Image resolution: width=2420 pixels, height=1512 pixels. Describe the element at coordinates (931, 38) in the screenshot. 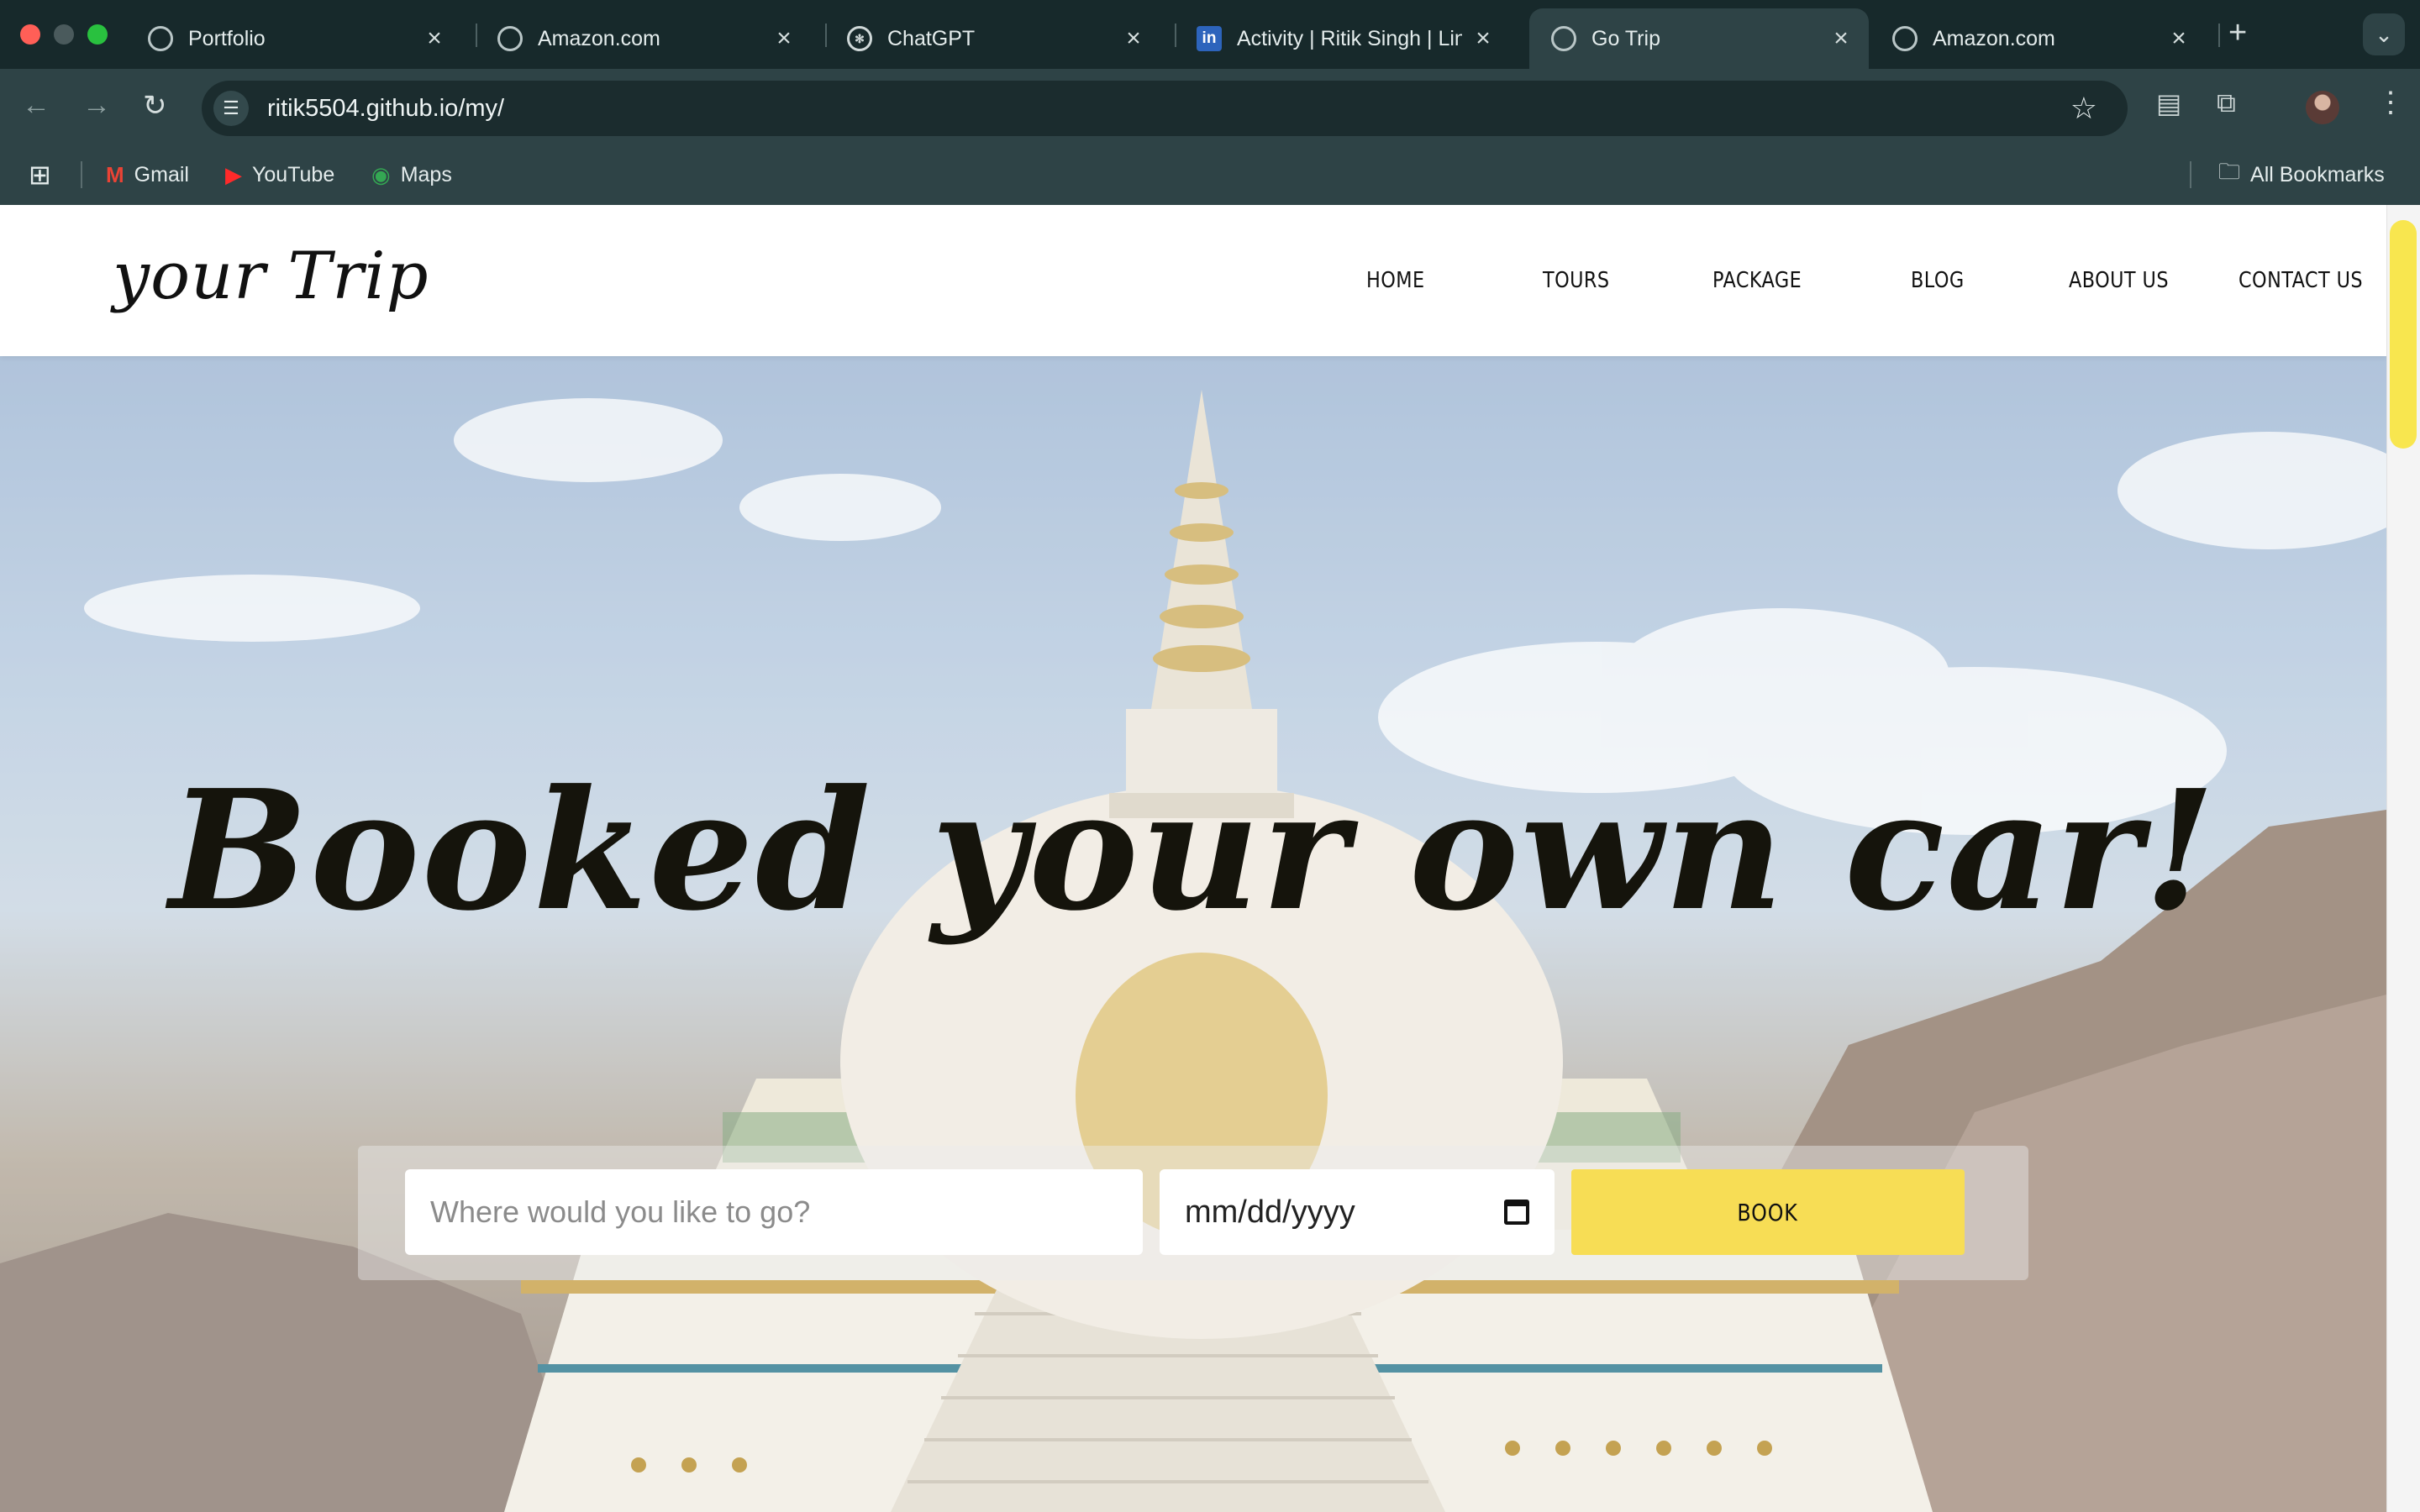

I see `tab-title: ChatGPT` at that location.